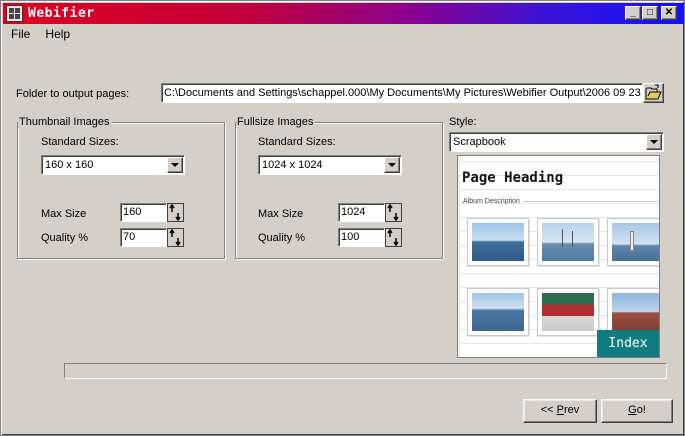  Describe the element at coordinates (69, 165) in the screenshot. I see `thumbnail-standard-size-value: 160 x 160` at that location.